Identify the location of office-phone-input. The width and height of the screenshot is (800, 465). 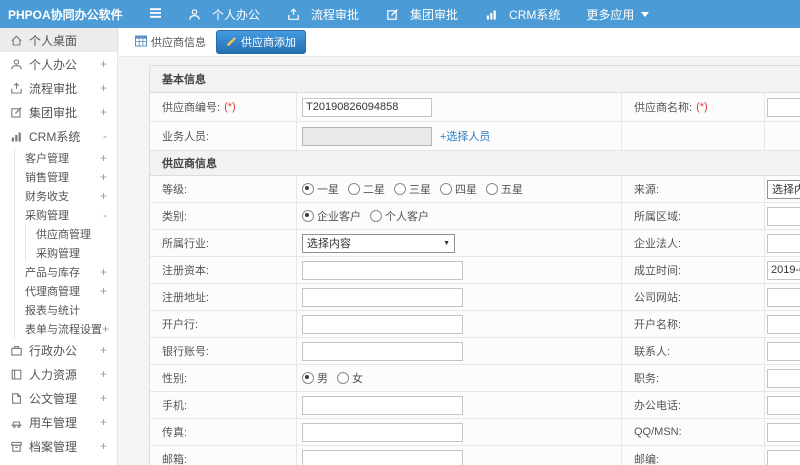
(783, 405).